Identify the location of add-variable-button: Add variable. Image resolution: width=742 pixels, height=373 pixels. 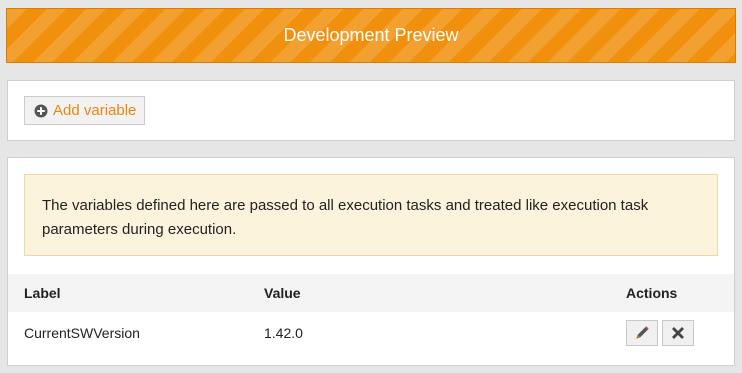
(85, 110).